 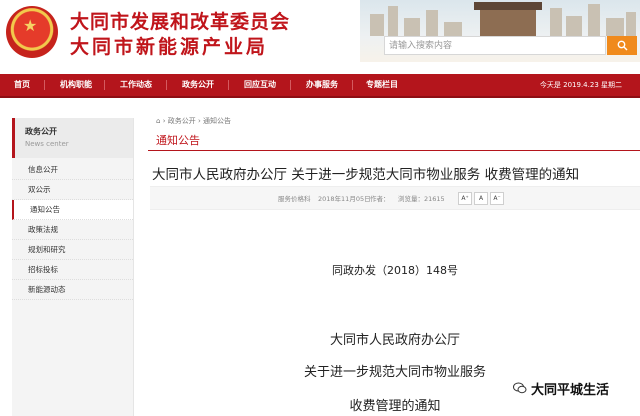 I want to click on search-input: 请输入搜索内容, so click(x=495, y=45).